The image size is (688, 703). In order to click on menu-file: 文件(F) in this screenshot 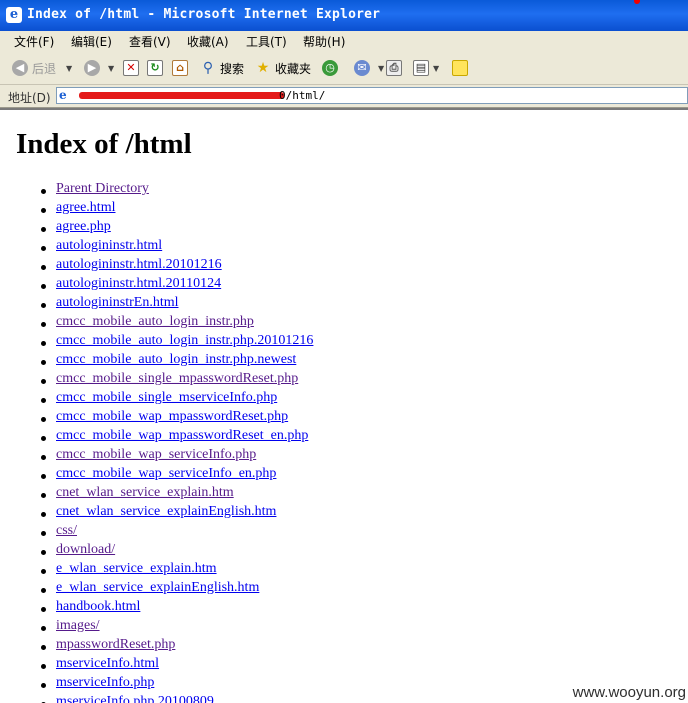, I will do `click(34, 41)`.